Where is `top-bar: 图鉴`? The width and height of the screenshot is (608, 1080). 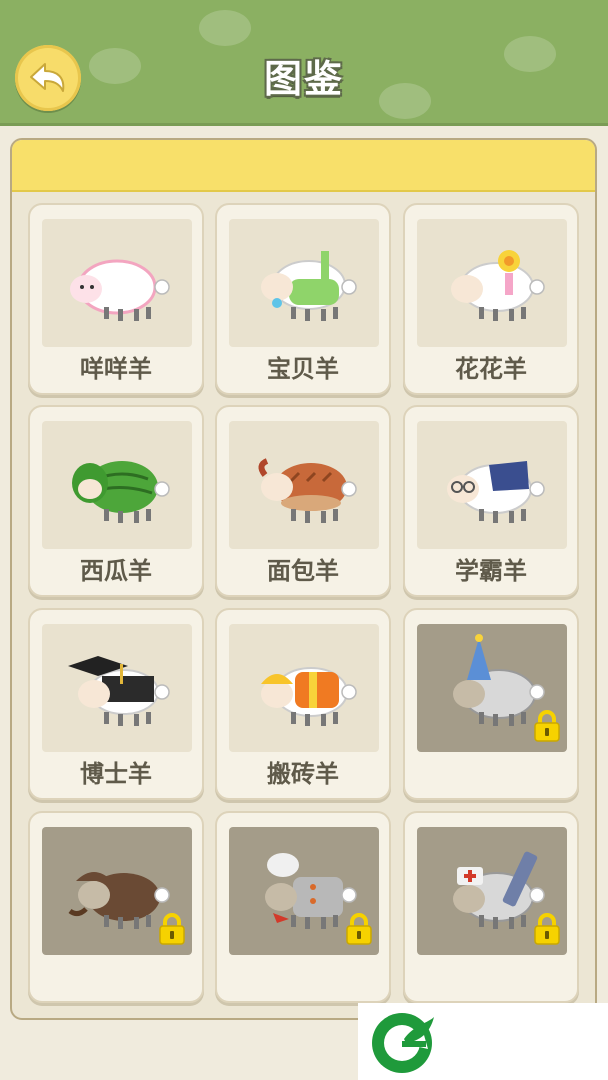
top-bar: 图鉴 is located at coordinates (304, 63).